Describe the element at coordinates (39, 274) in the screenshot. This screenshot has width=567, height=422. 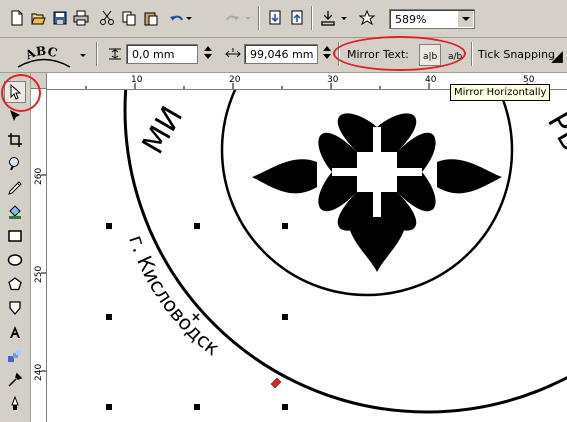
I see `ruler-v-tick-250: 250` at that location.